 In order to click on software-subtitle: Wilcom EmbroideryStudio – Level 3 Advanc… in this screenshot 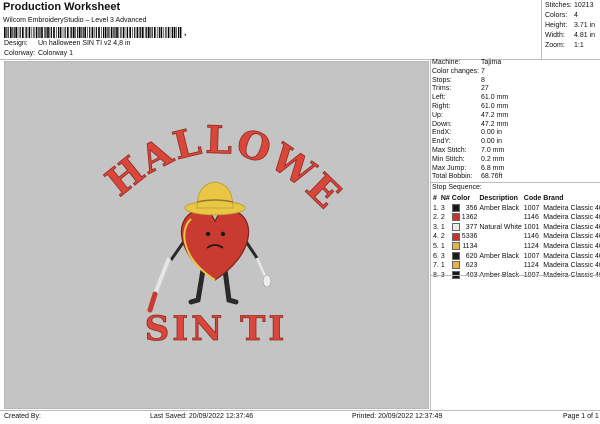, I will do `click(75, 20)`.